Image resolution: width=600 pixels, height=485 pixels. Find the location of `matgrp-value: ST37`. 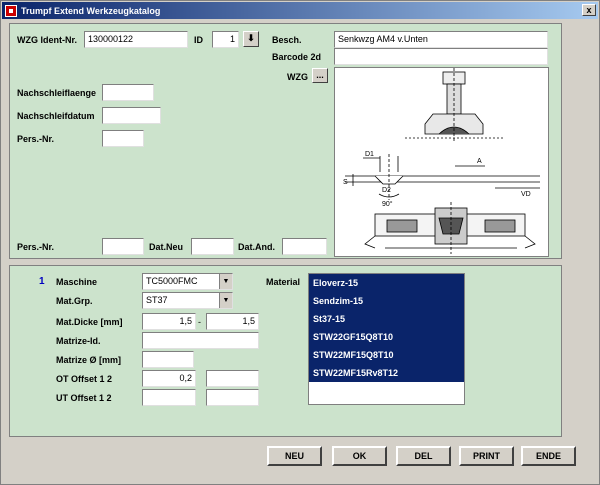

matgrp-value: ST37 is located at coordinates (157, 300).